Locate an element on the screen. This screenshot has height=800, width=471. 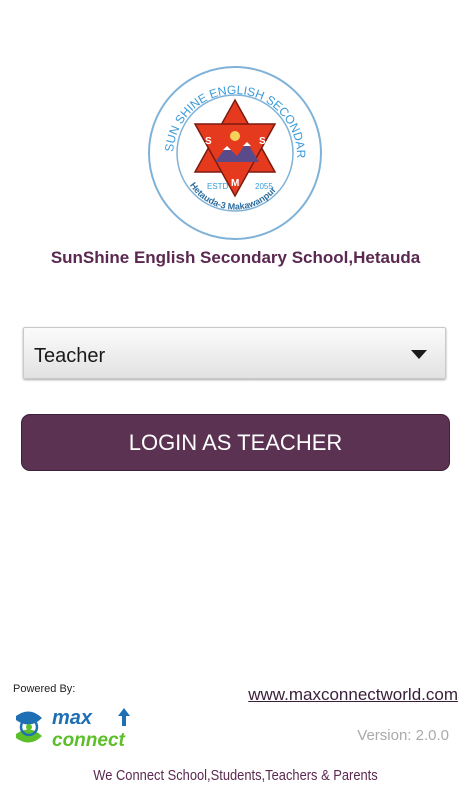
brand-max: max is located at coordinates (72, 718).